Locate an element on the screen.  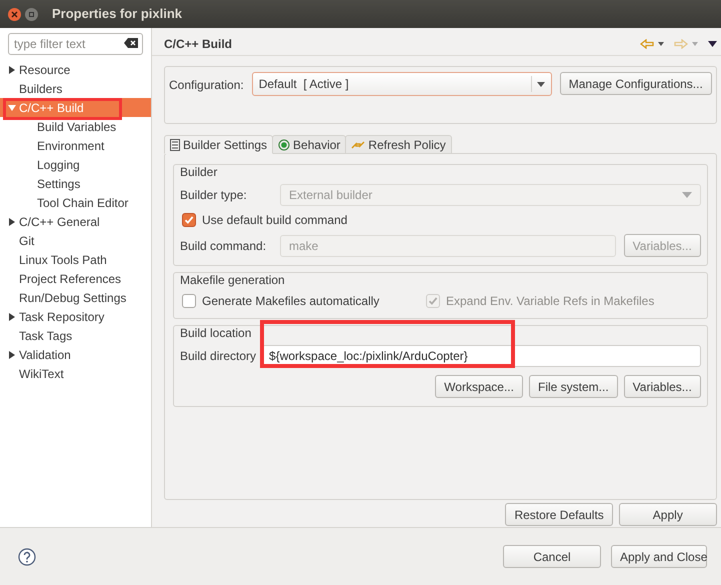
page-title: C/C++ Build is located at coordinates (198, 44).